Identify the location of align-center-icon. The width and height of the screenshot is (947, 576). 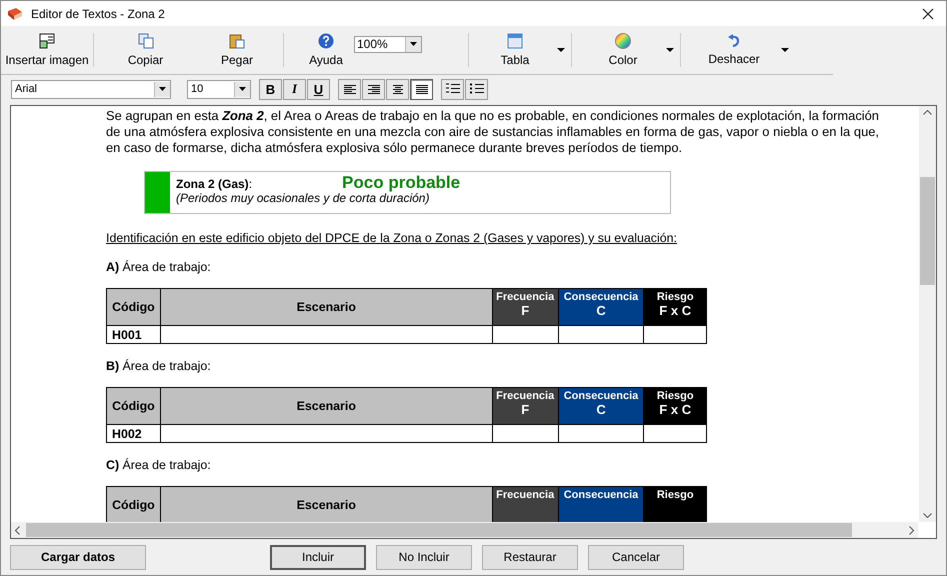
(398, 89).